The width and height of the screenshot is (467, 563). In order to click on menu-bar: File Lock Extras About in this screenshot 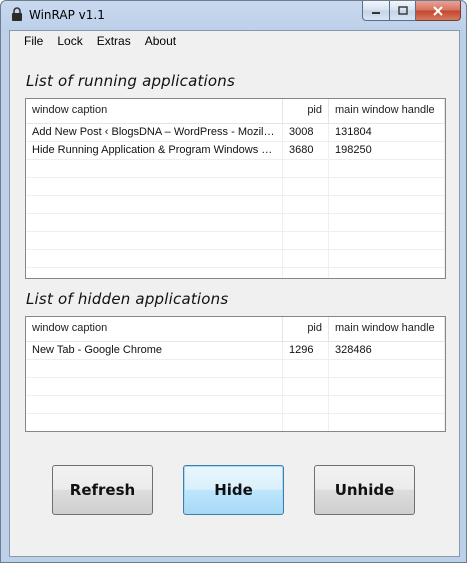, I will do `click(234, 42)`.